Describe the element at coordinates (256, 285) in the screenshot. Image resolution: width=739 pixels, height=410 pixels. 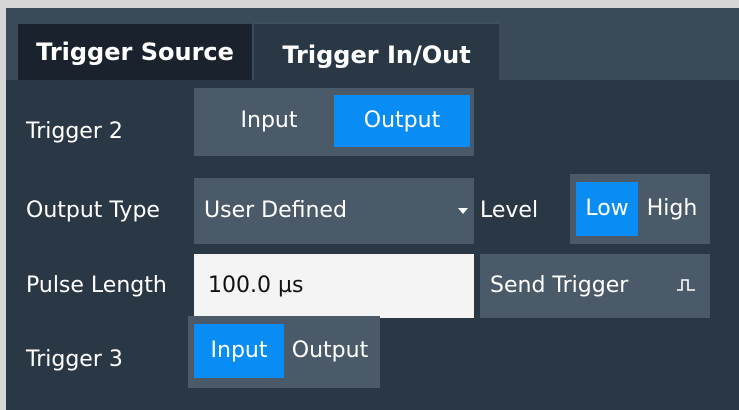
I see `pulse-length-value: 100.0 µs` at that location.